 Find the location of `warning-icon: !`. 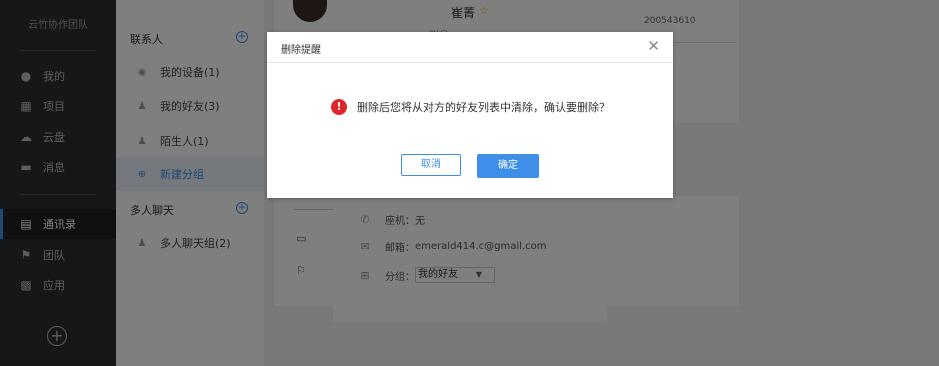

warning-icon: ! is located at coordinates (339, 107).